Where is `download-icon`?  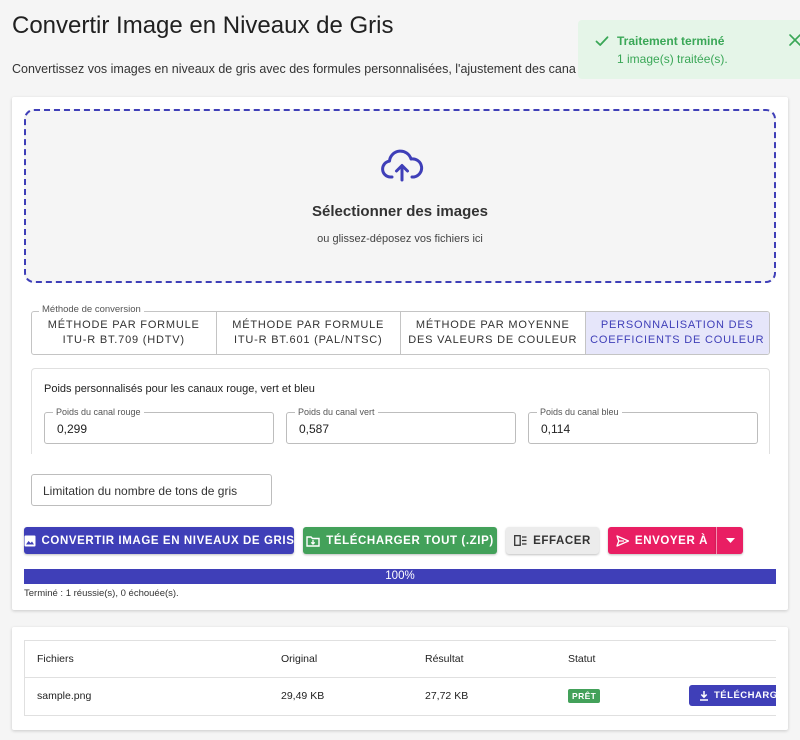
download-icon is located at coordinates (704, 696).